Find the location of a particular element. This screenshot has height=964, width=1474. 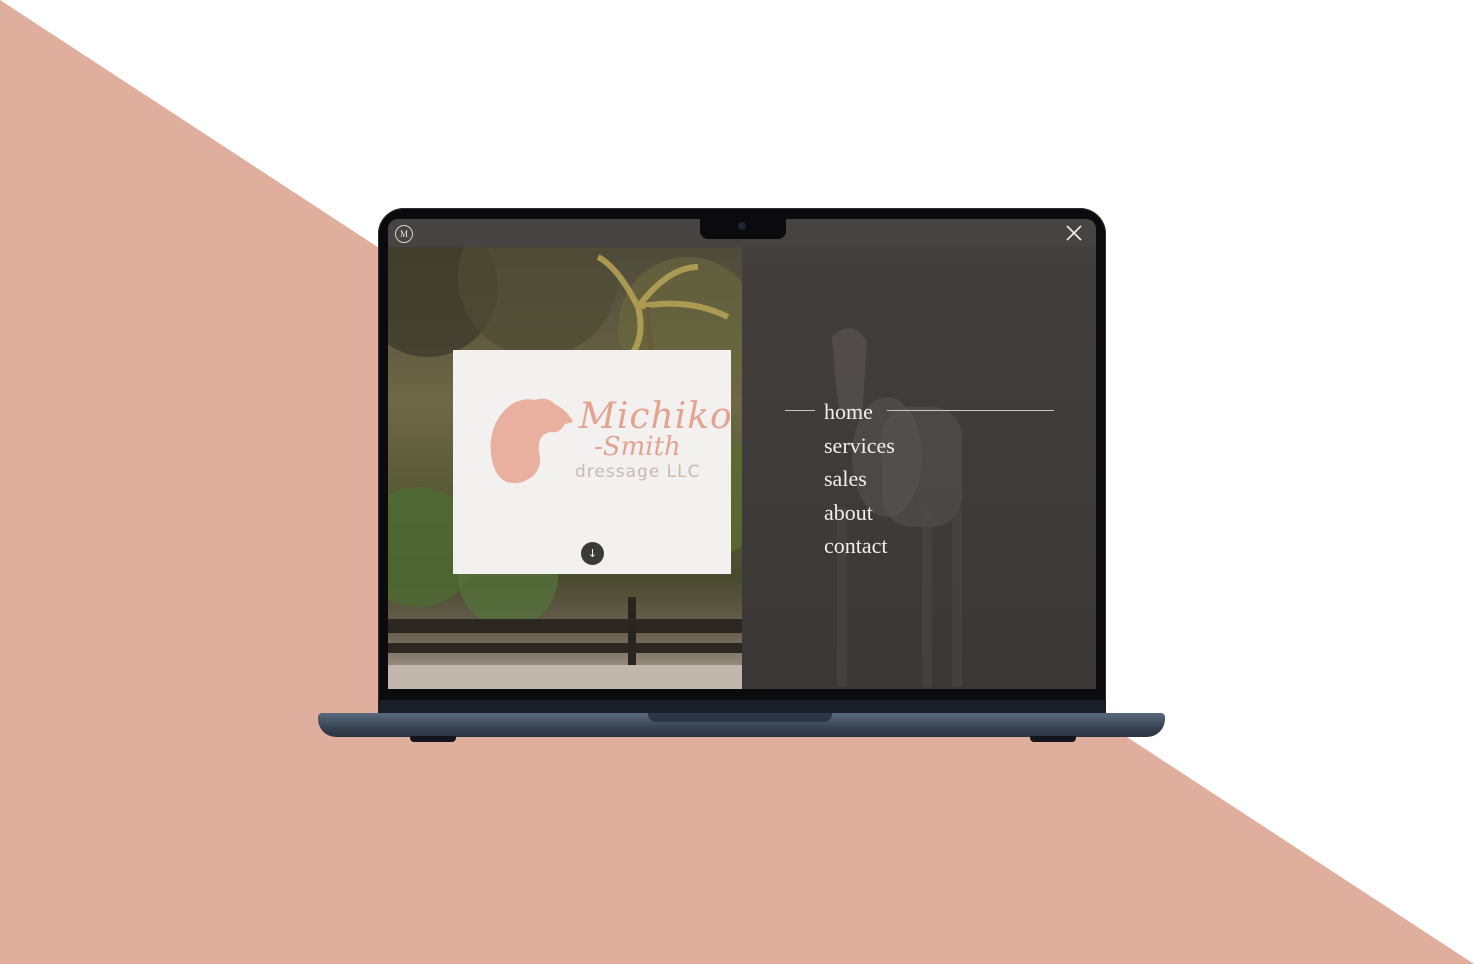

site-badge: M is located at coordinates (404, 234).